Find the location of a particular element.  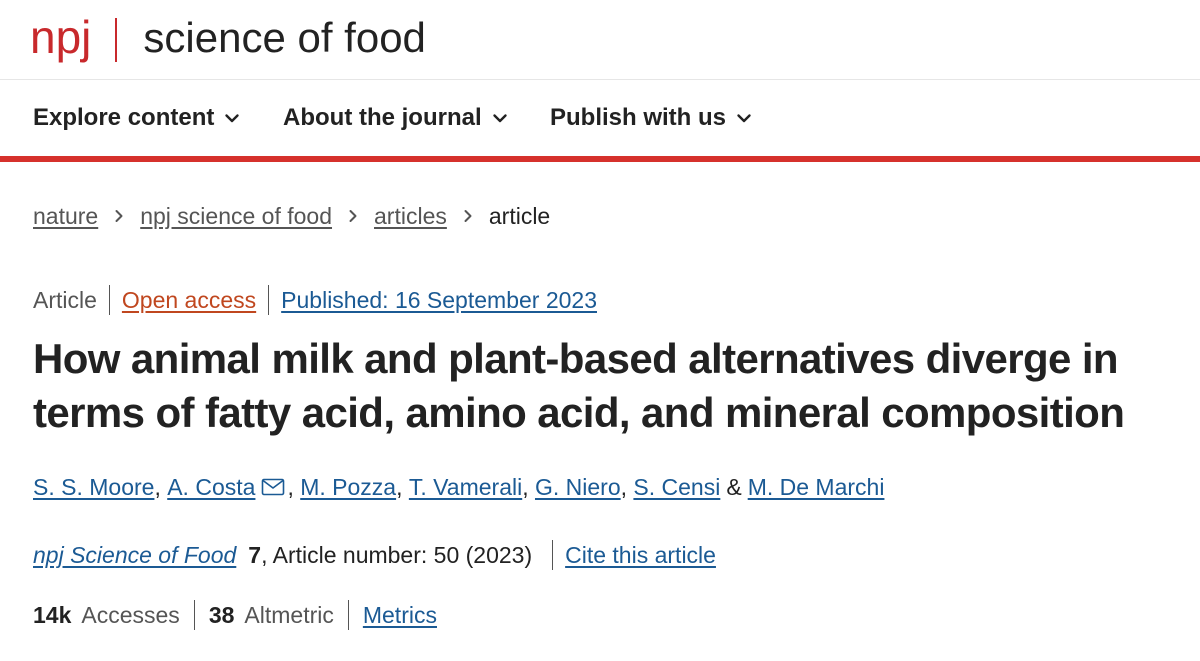

metrics-link: Metrics is located at coordinates (400, 615).